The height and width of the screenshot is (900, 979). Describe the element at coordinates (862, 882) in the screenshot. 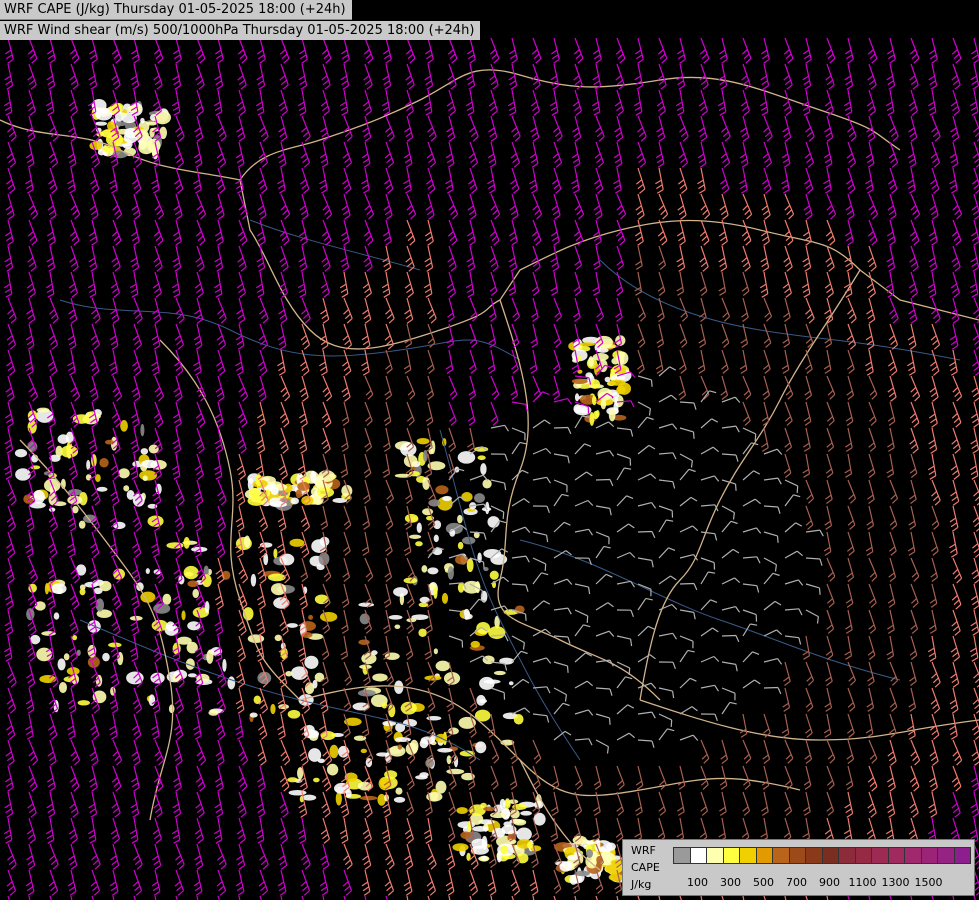

I see `legend-tick-label: 1100` at that location.